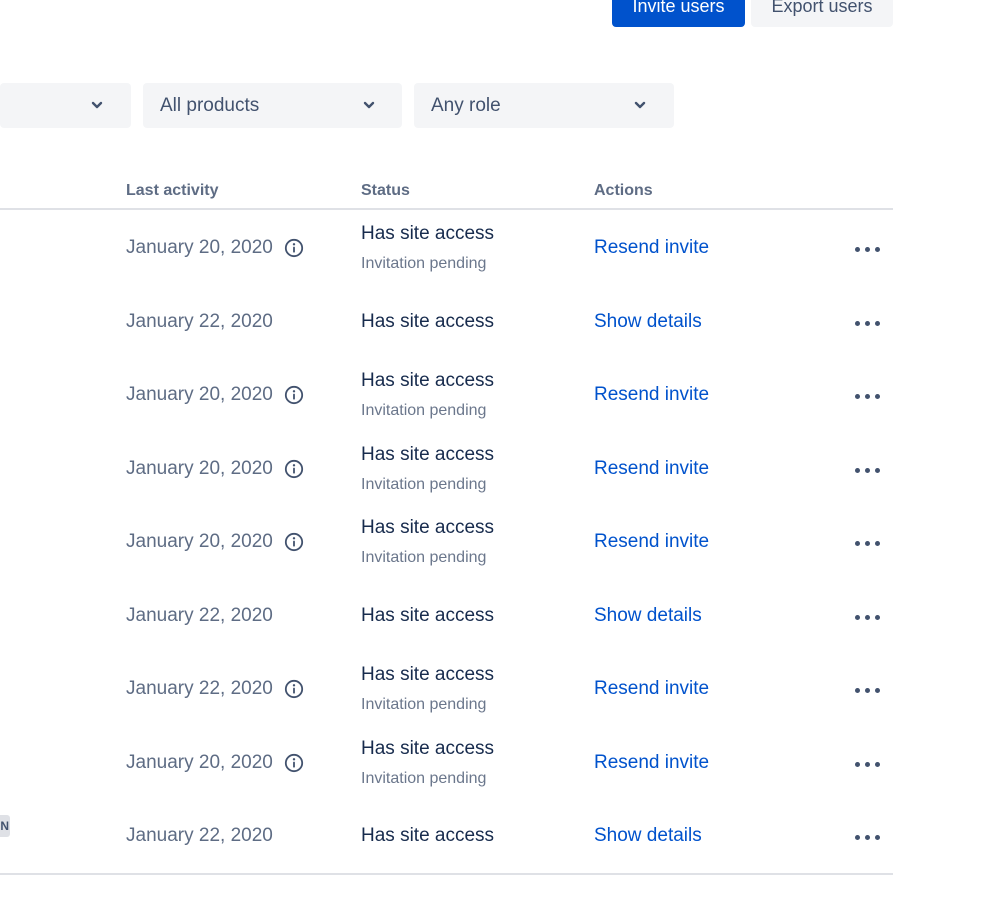 Image resolution: width=999 pixels, height=897 pixels. What do you see at coordinates (385, 190) in the screenshot?
I see `column-header-status: Status` at bounding box center [385, 190].